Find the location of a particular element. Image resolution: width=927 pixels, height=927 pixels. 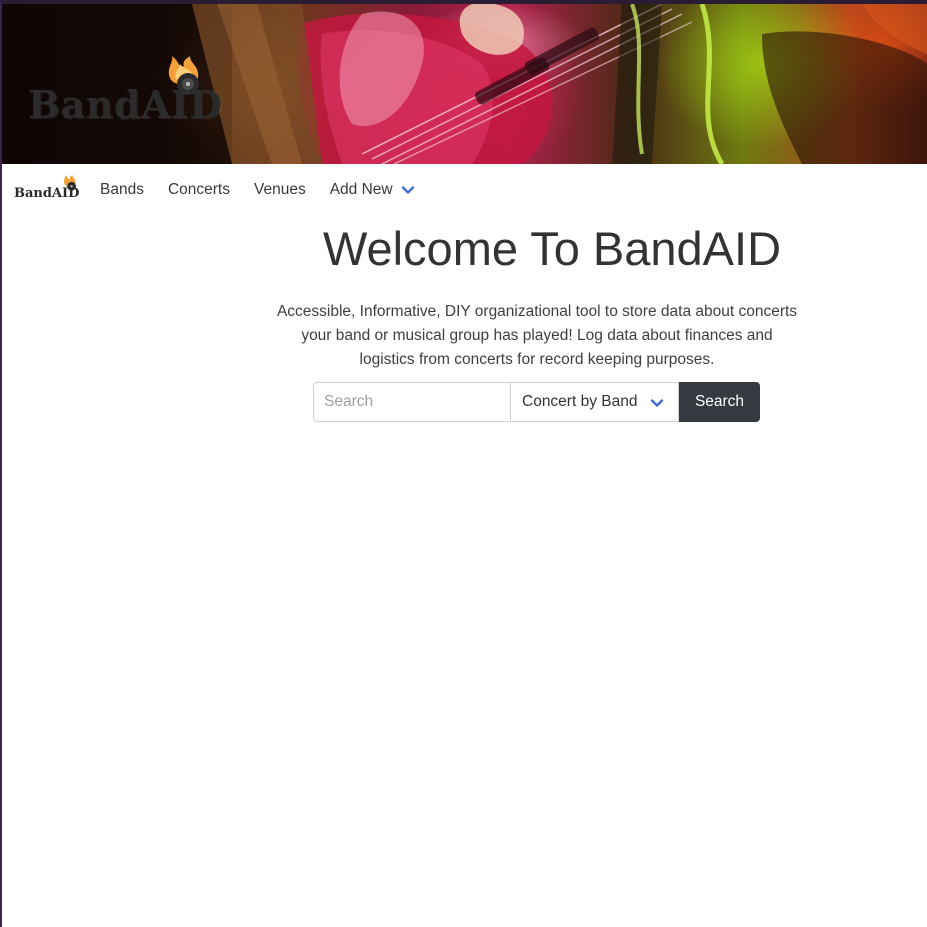

page-title: Welcome To BandAID is located at coordinates (552, 248).